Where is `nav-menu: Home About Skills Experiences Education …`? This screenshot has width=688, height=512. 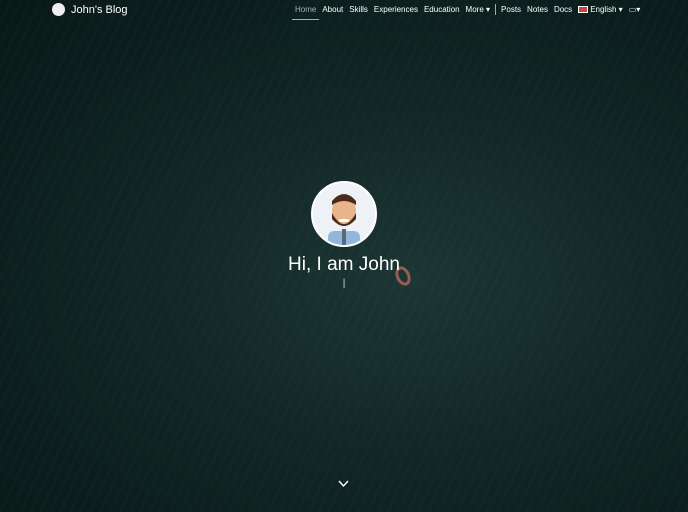 nav-menu: Home About Skills Experiences Education … is located at coordinates (468, 10).